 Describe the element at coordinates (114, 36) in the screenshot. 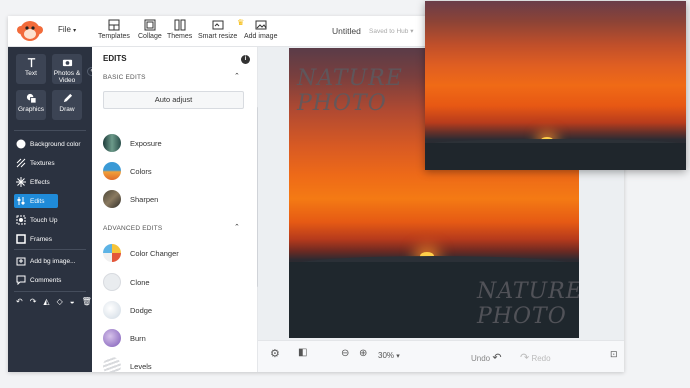

I see `templates-label: Templates` at that location.